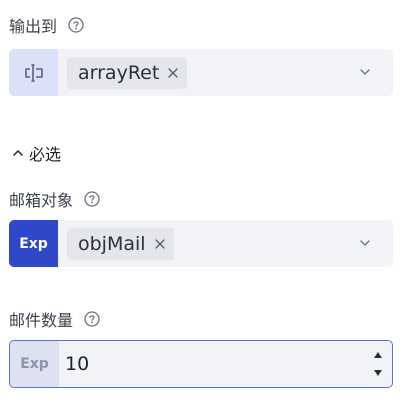 This screenshot has width=404, height=403. I want to click on output-to-select: arrayRet, so click(201, 72).